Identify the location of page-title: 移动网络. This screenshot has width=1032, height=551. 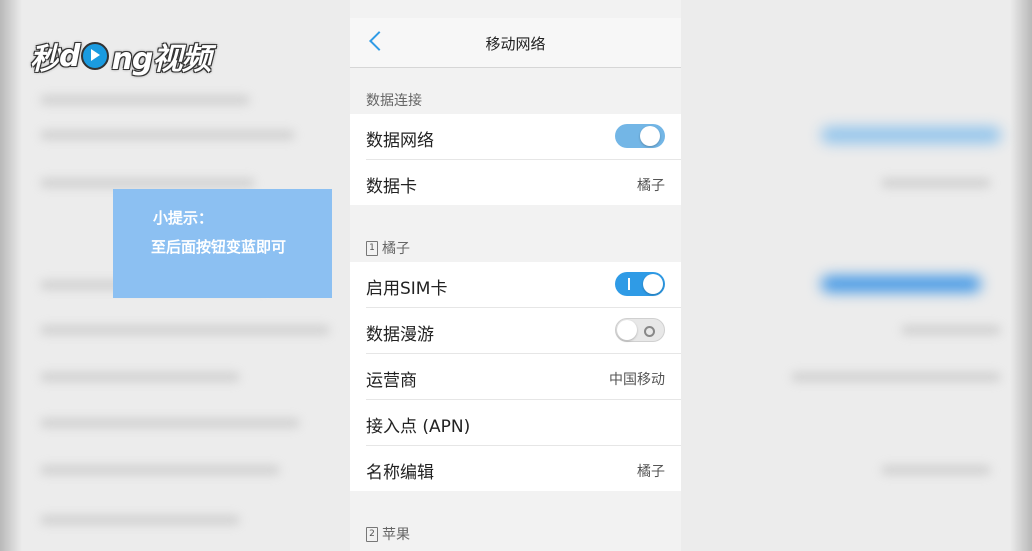
(515, 44).